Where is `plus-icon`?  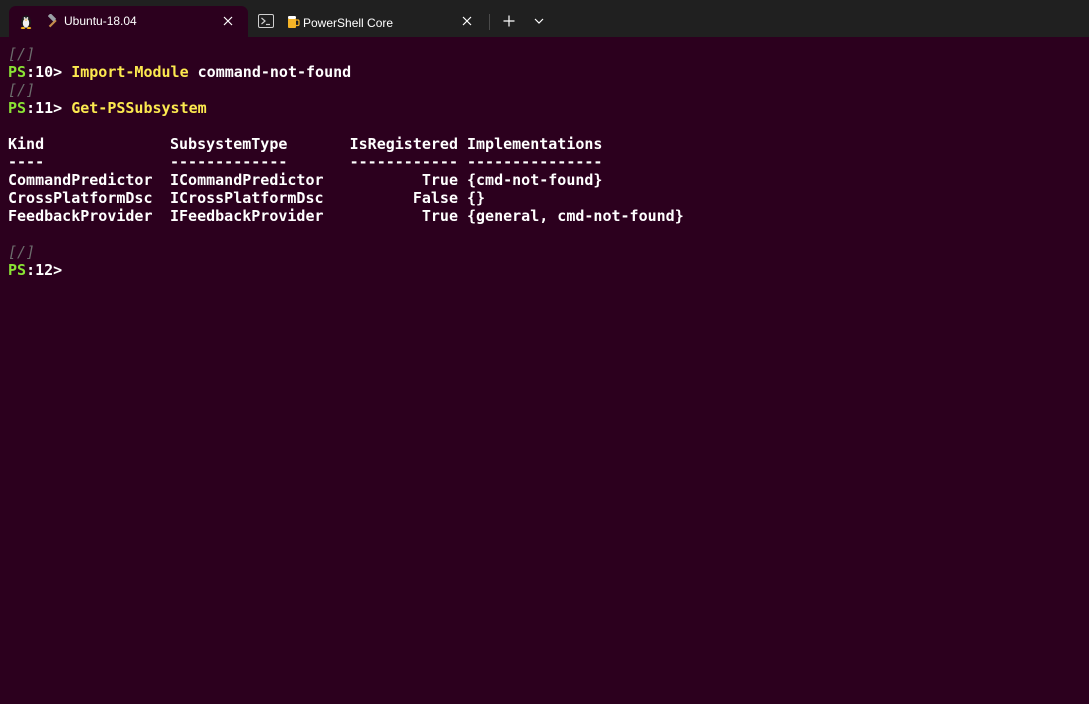 plus-icon is located at coordinates (509, 21).